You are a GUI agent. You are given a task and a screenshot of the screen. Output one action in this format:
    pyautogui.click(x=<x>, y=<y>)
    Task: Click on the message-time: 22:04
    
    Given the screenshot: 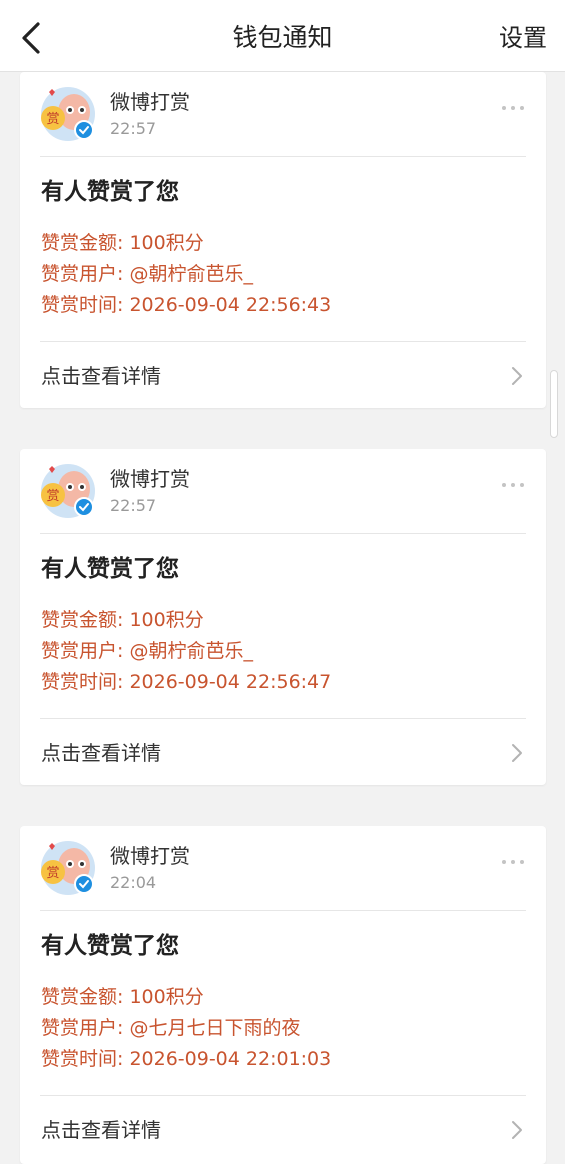 What is the action you would take?
    pyautogui.click(x=133, y=882)
    